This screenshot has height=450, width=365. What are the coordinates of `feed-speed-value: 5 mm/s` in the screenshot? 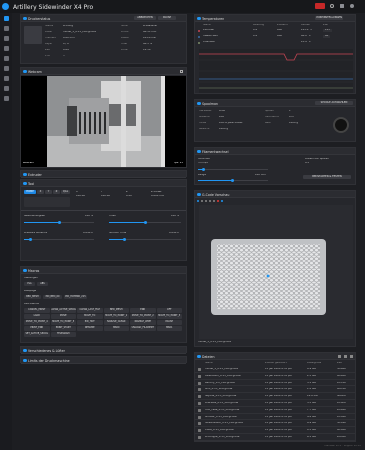 It's located at (203, 163).